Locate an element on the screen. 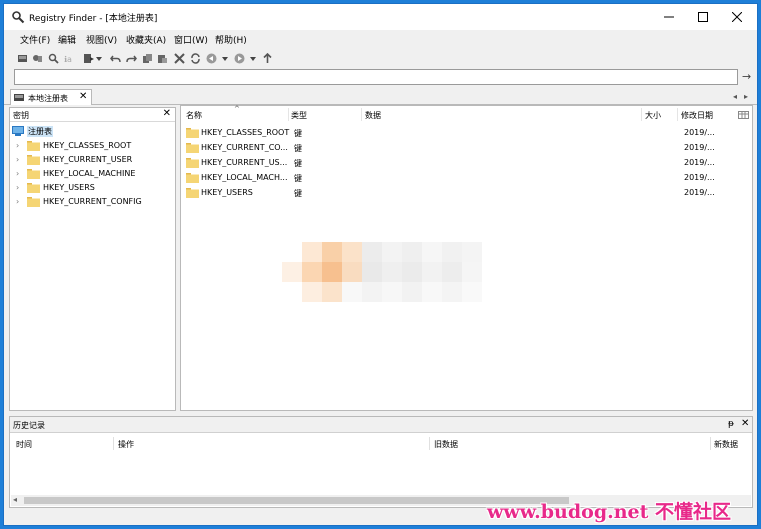 The height and width of the screenshot is (529, 761). menu-view: 视图(V) is located at coordinates (101, 39).